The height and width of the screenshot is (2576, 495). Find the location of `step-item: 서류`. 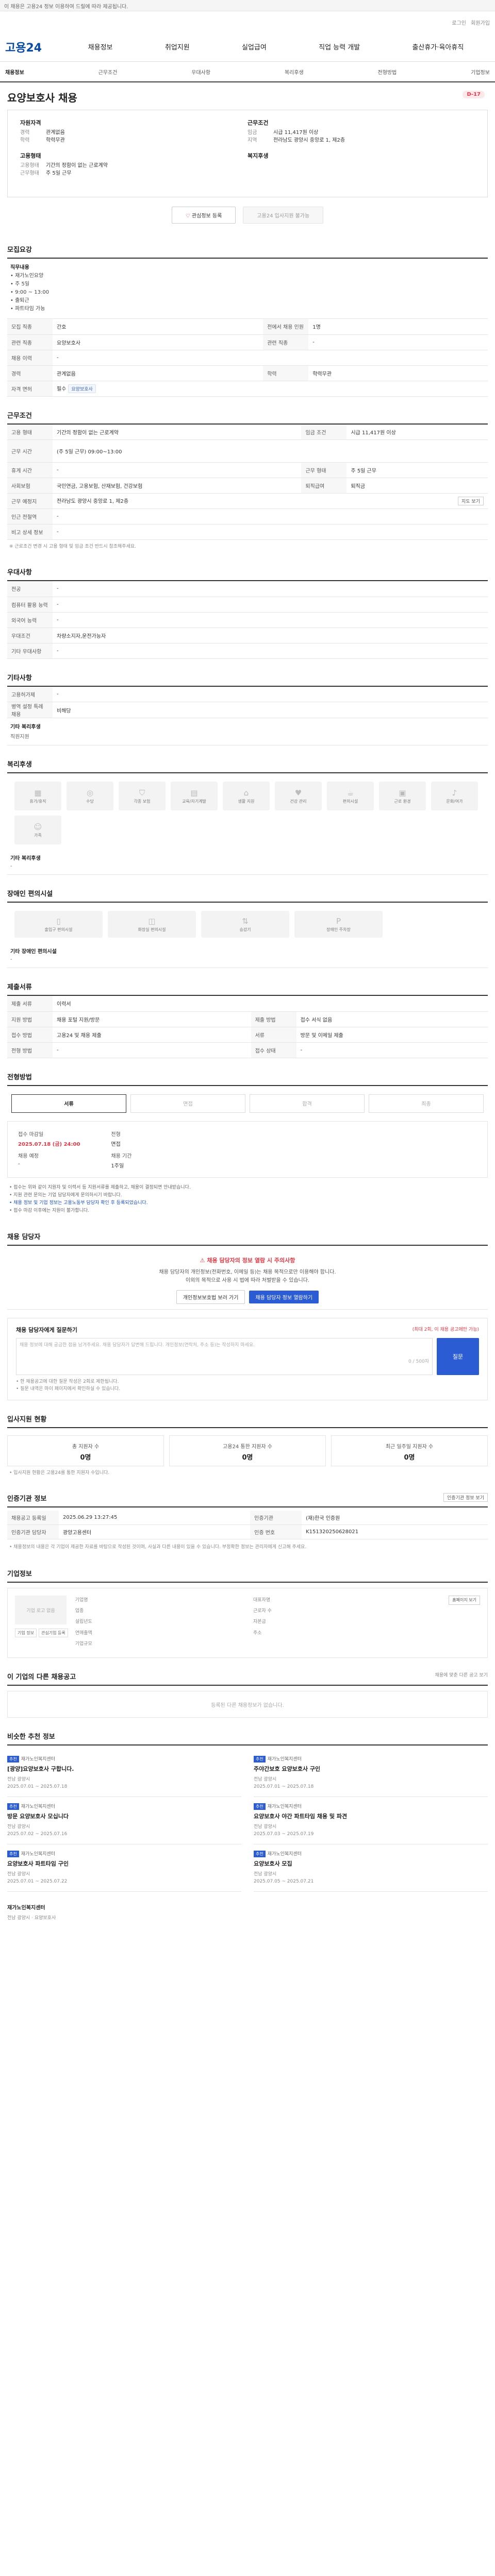

step-item: 서류 is located at coordinates (68, 1103).